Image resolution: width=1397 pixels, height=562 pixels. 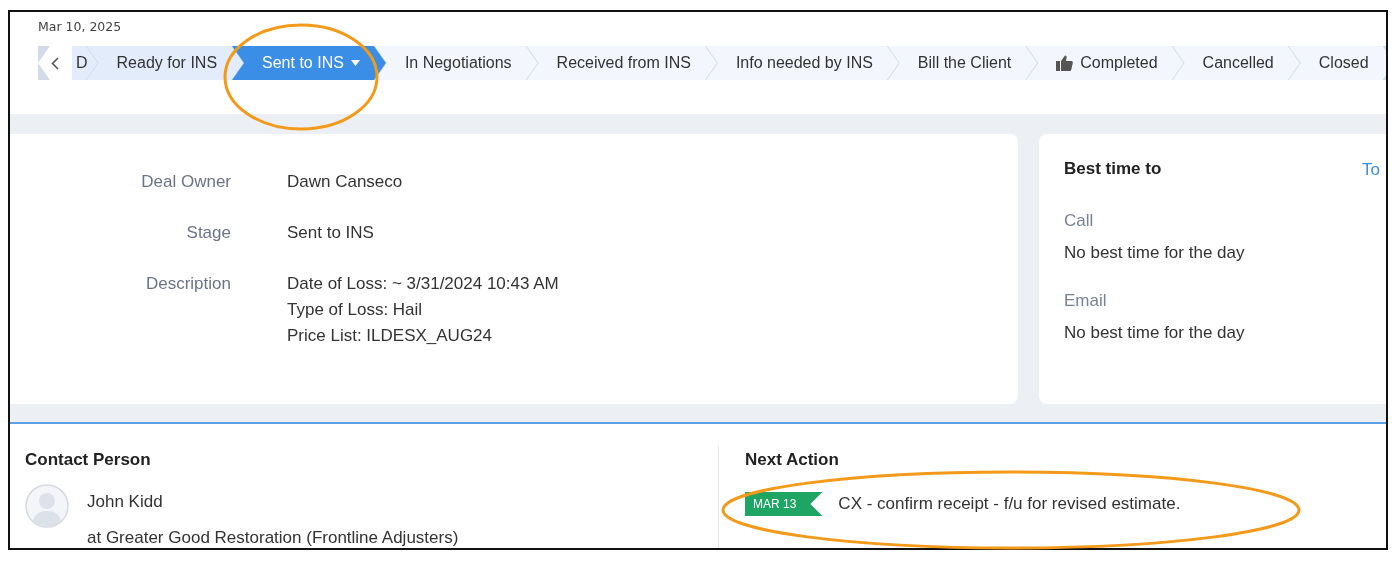 What do you see at coordinates (187, 284) in the screenshot?
I see `field-label: Description` at bounding box center [187, 284].